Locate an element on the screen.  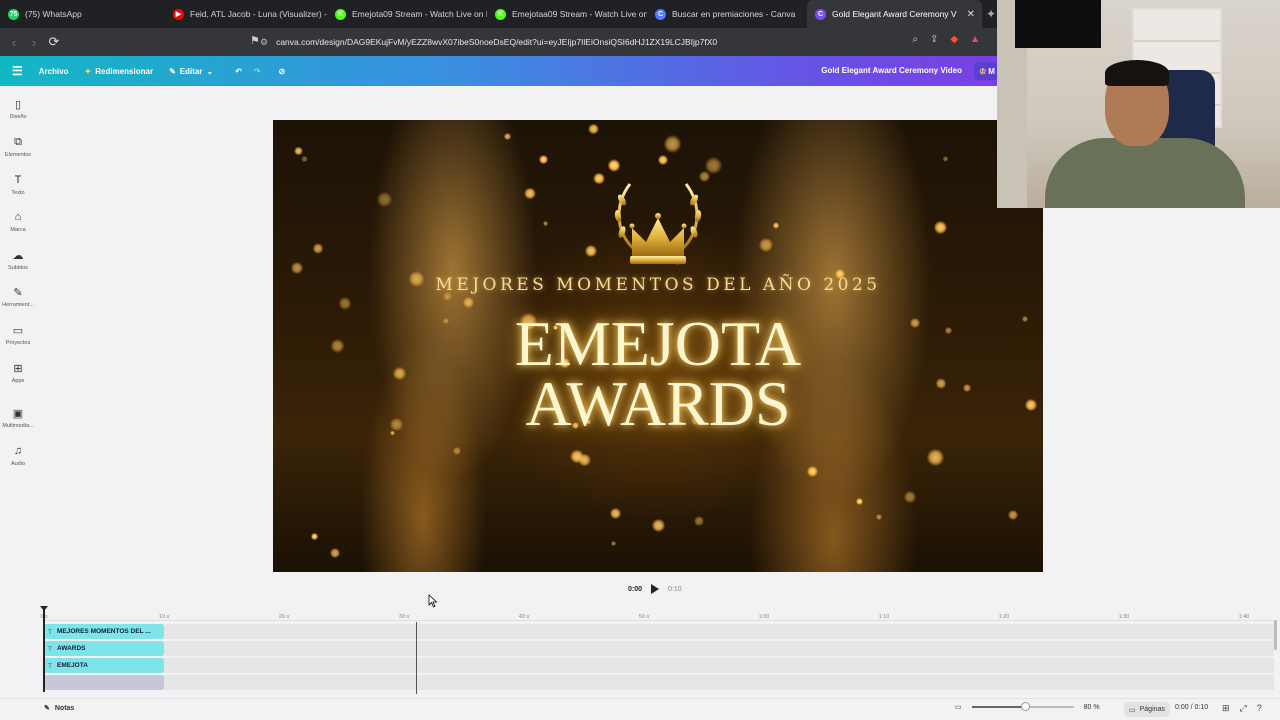
browser-tab: 75 (75) WhatsApp is located at coordinates (82, 14).